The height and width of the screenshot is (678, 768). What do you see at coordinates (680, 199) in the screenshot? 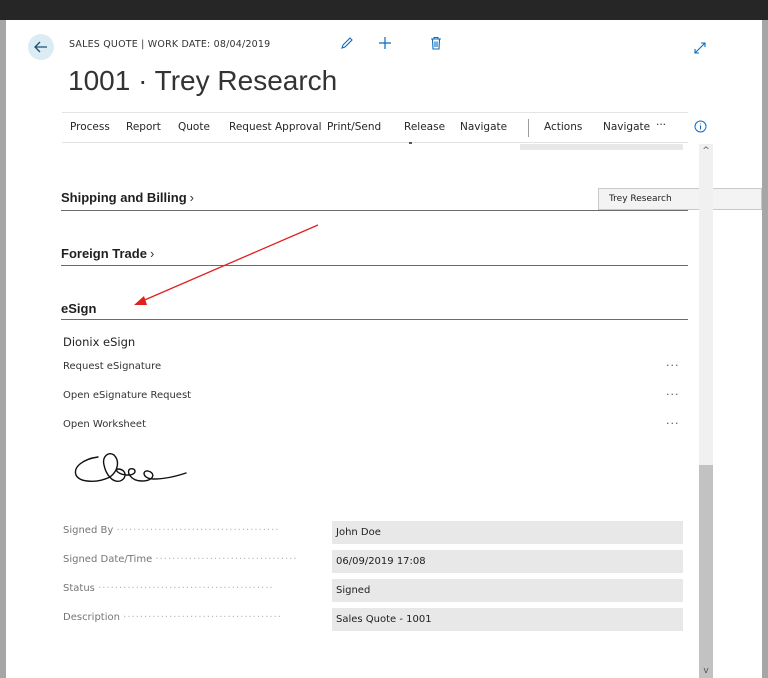
I see `shipping-summary-value: Trey Research` at bounding box center [680, 199].